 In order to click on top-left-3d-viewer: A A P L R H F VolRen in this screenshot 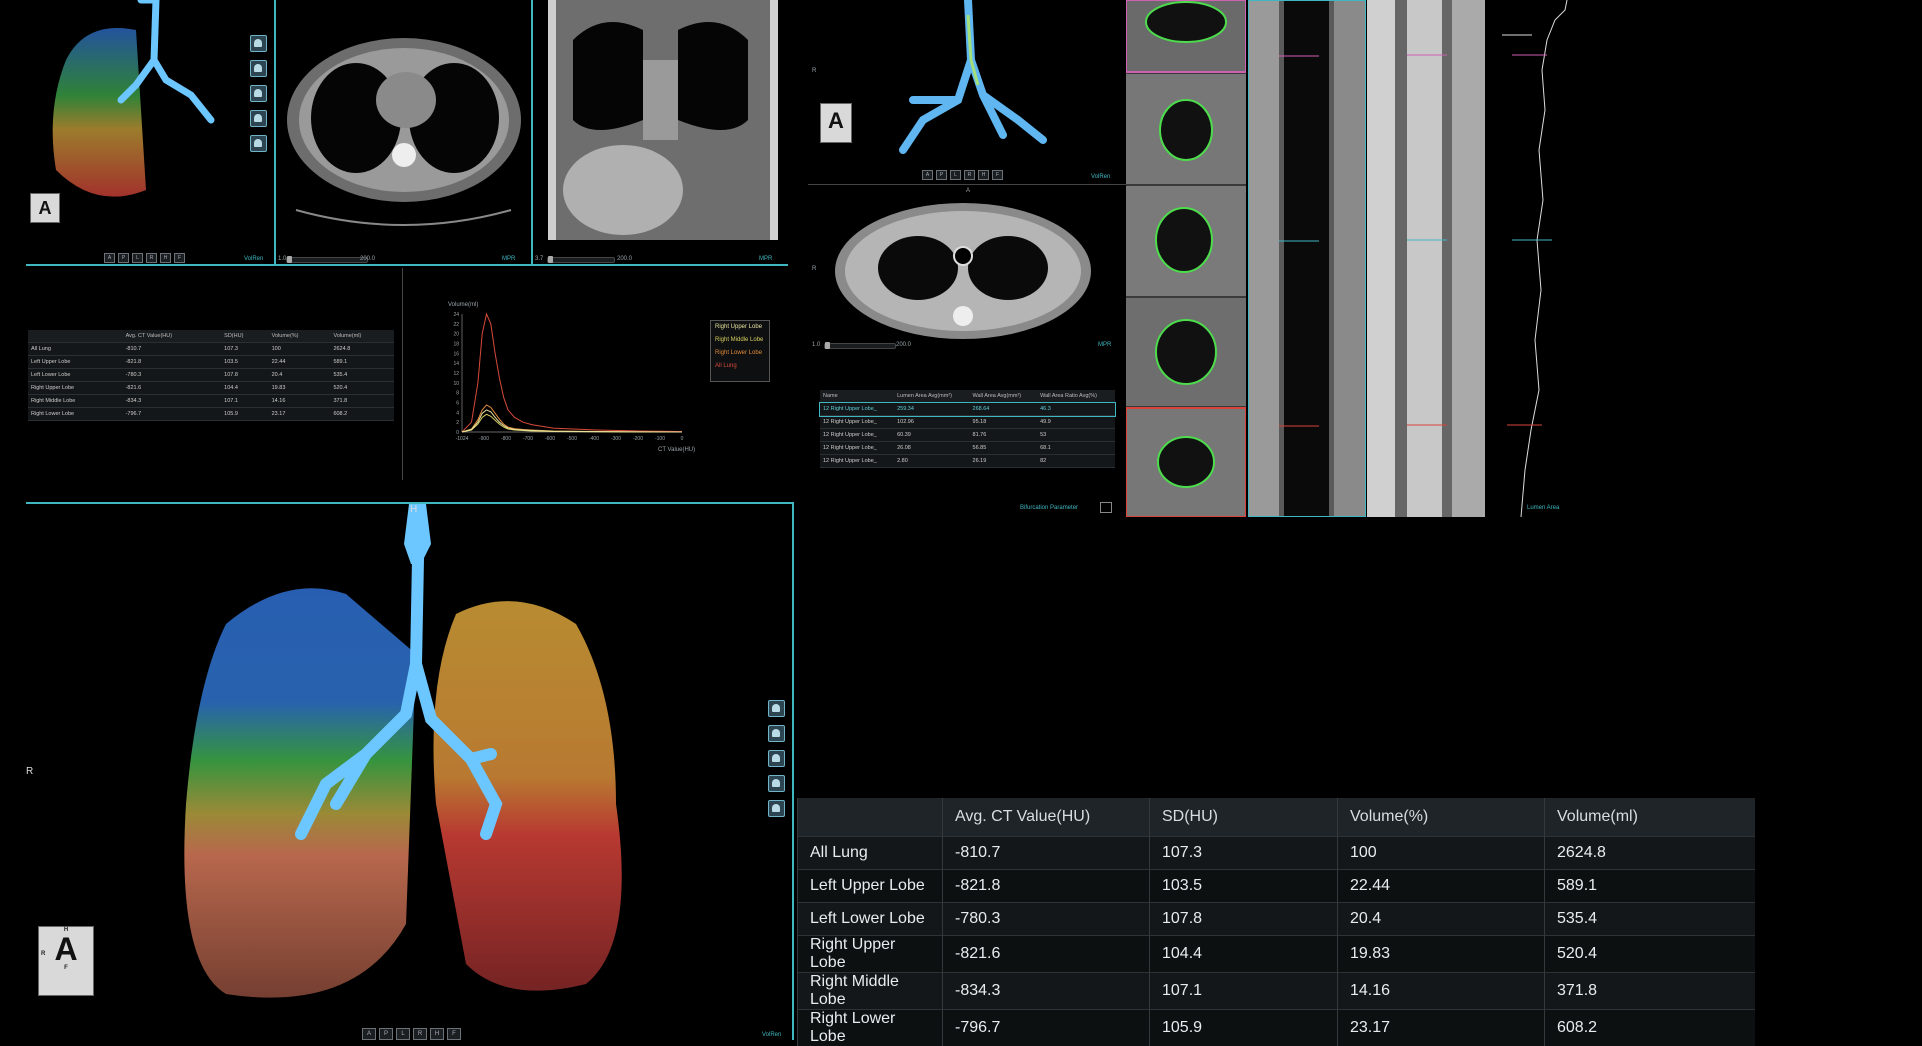, I will do `click(150, 132)`.